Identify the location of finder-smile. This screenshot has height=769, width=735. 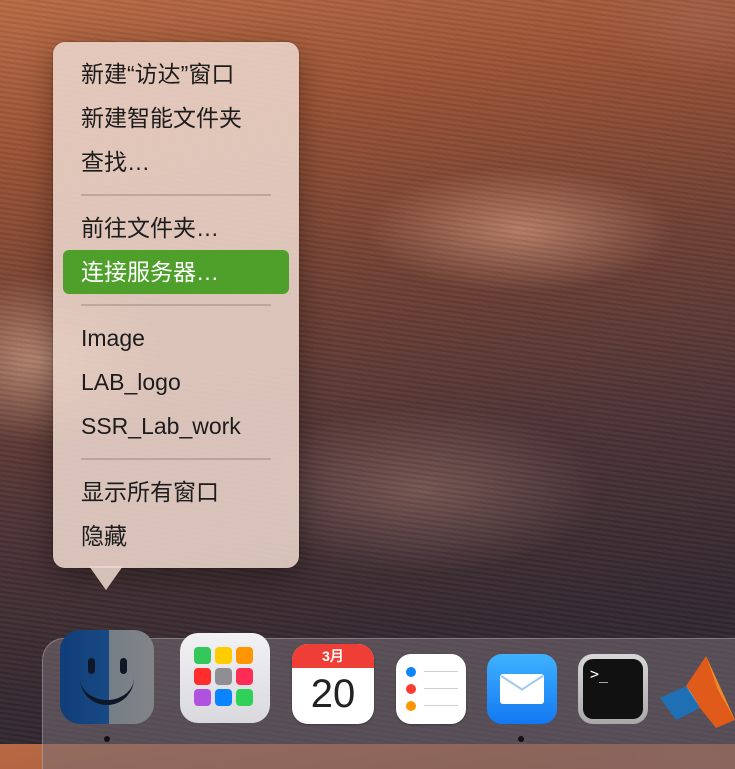
(107, 688).